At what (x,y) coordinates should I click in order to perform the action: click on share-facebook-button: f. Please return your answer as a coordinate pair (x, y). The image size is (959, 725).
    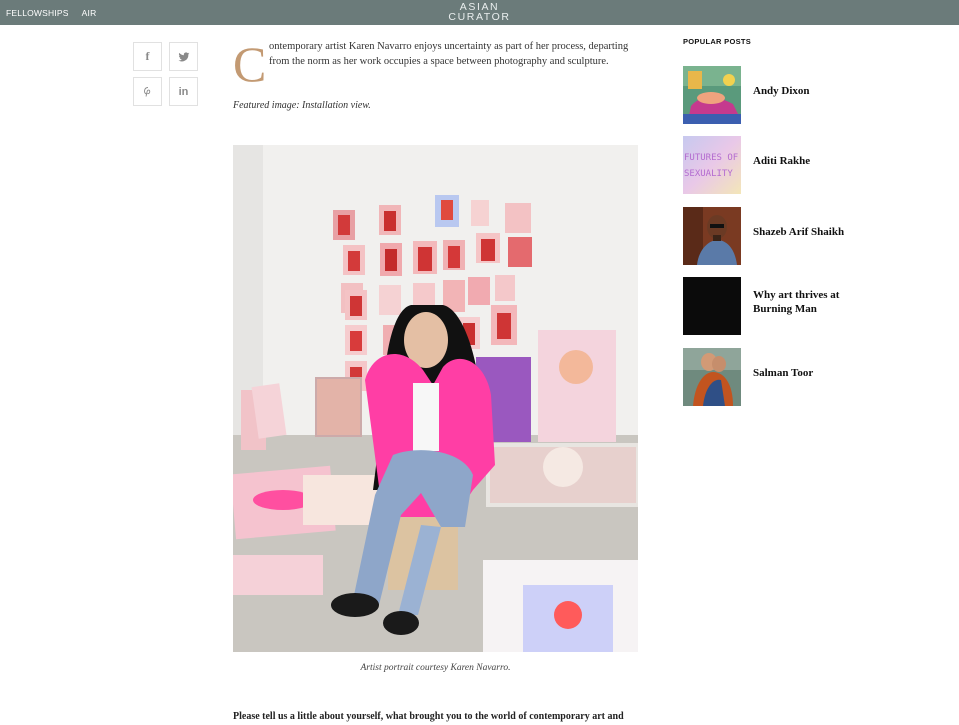
    Looking at the image, I should click on (147, 56).